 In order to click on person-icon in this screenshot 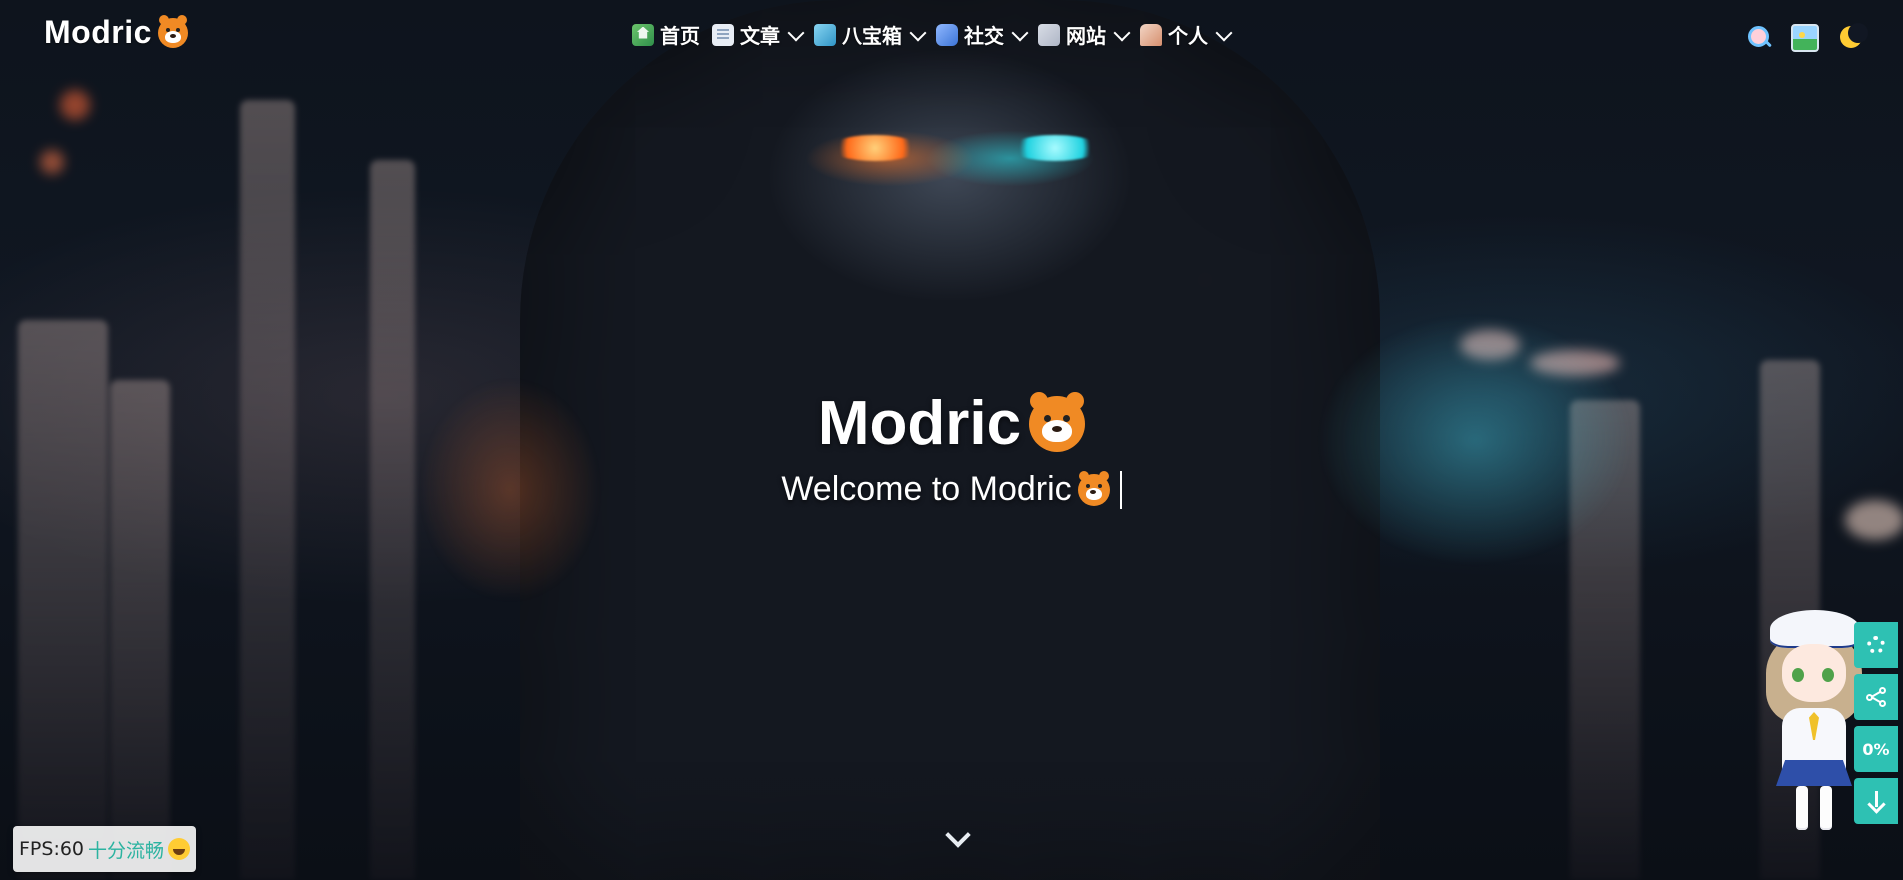, I will do `click(1151, 34)`.